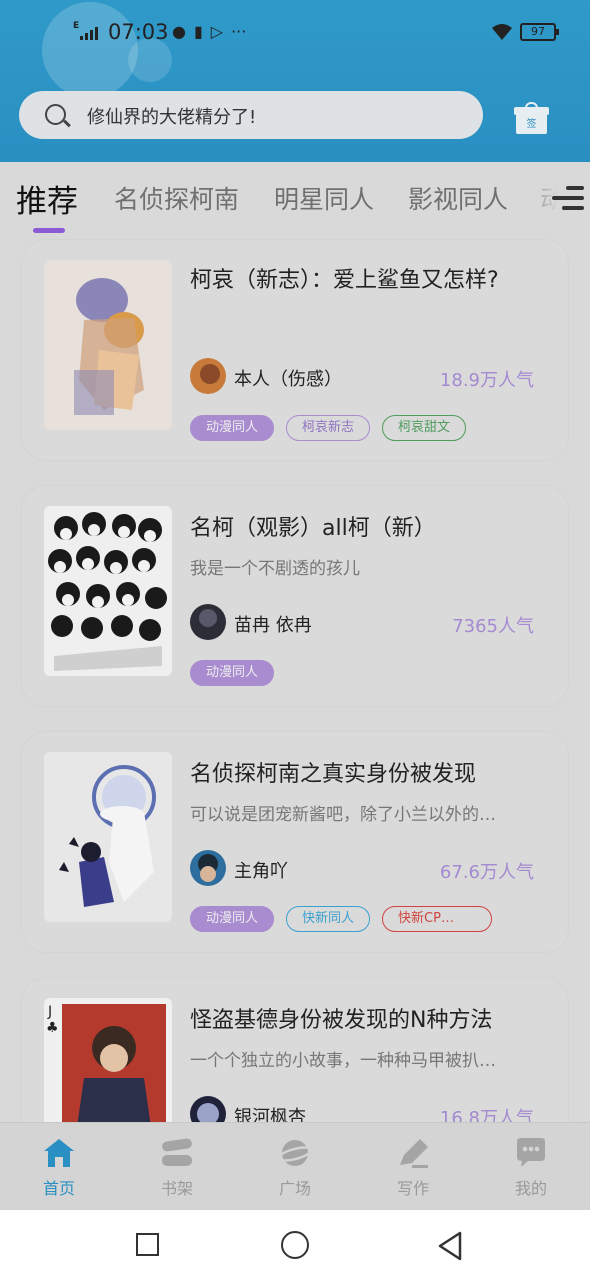  I want to click on wifi-icon, so click(502, 34).